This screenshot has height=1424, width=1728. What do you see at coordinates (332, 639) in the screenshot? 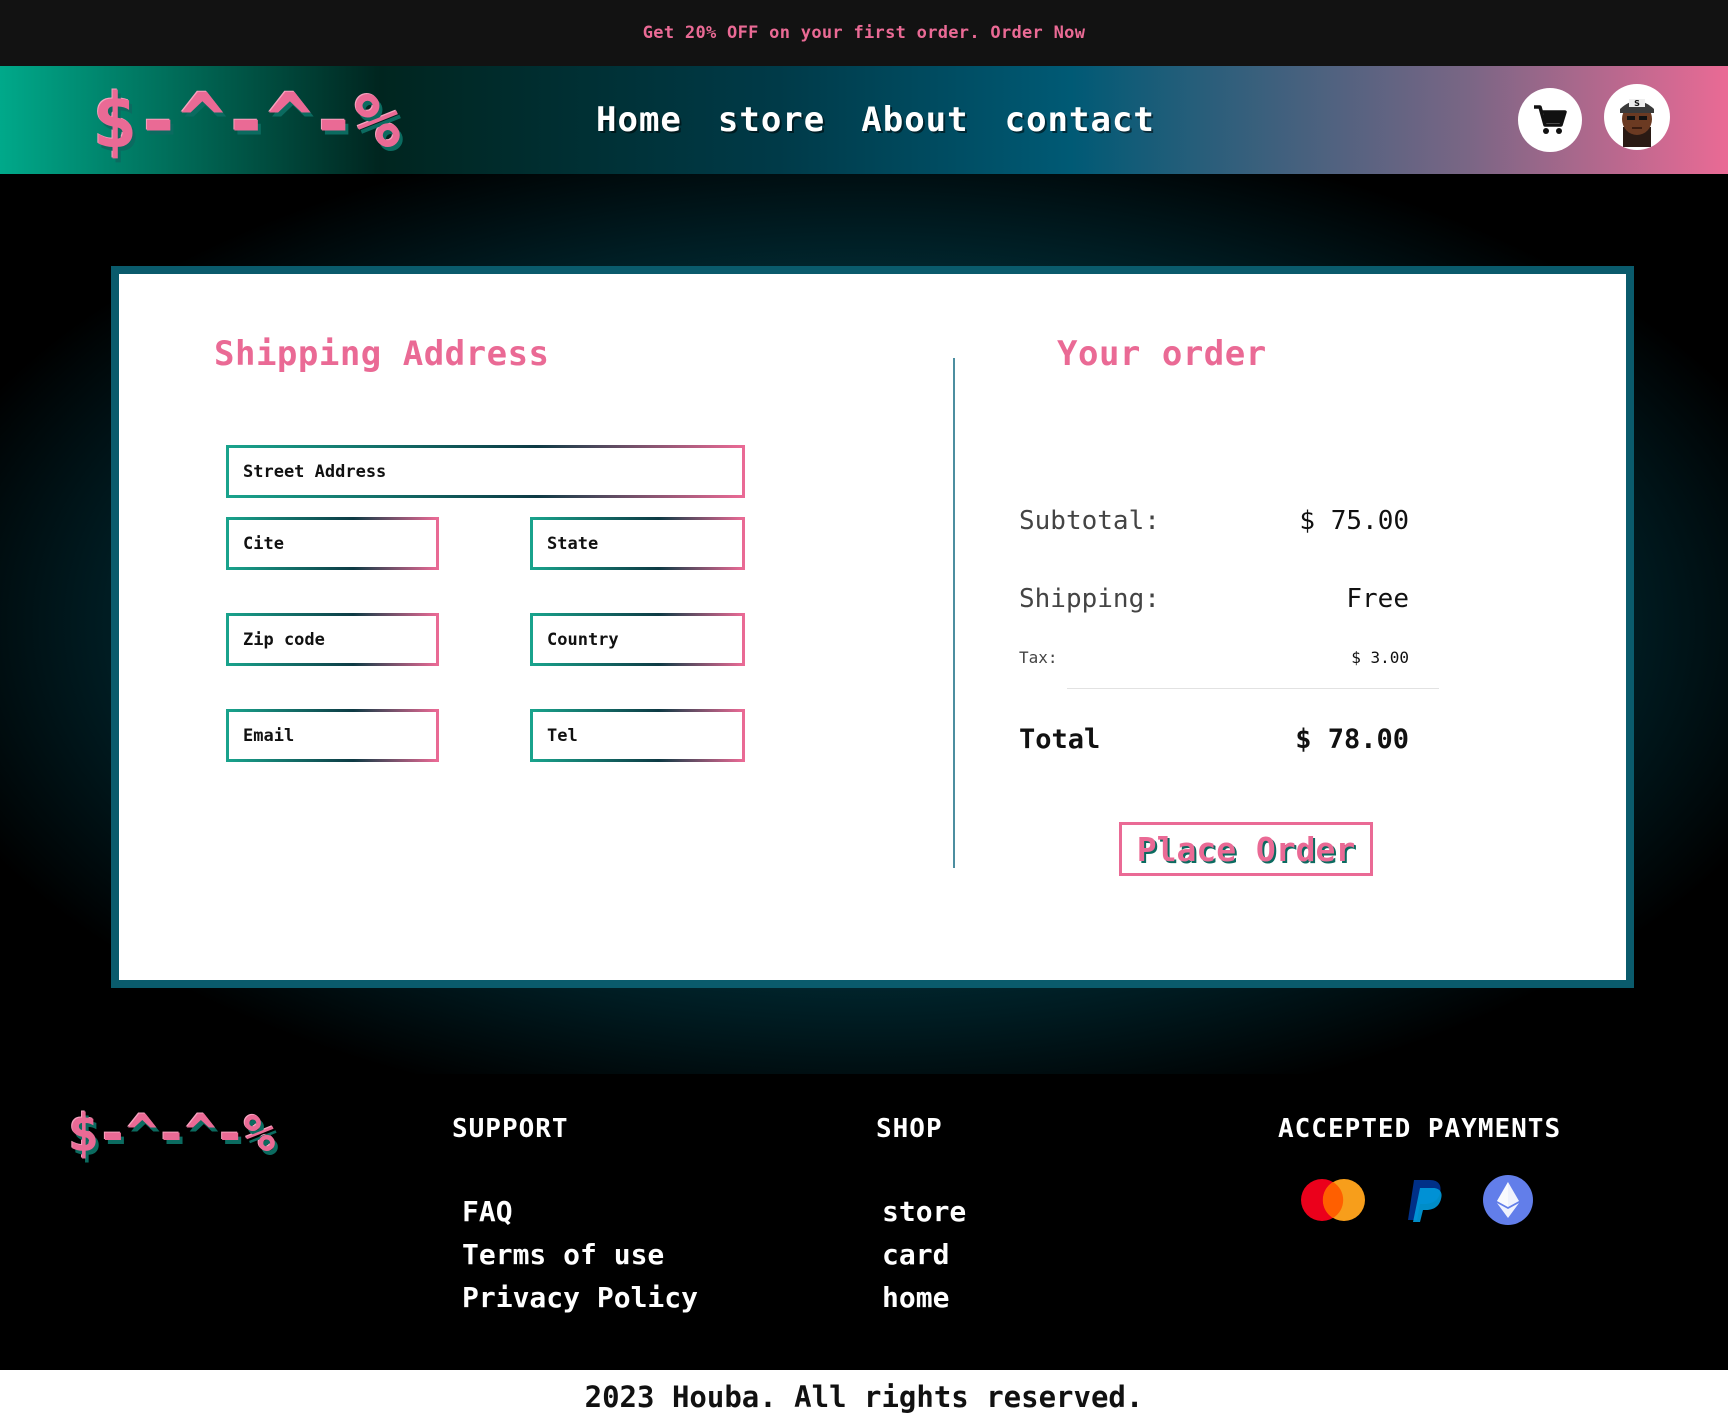
I see `zip-code-field: Zip code` at bounding box center [332, 639].